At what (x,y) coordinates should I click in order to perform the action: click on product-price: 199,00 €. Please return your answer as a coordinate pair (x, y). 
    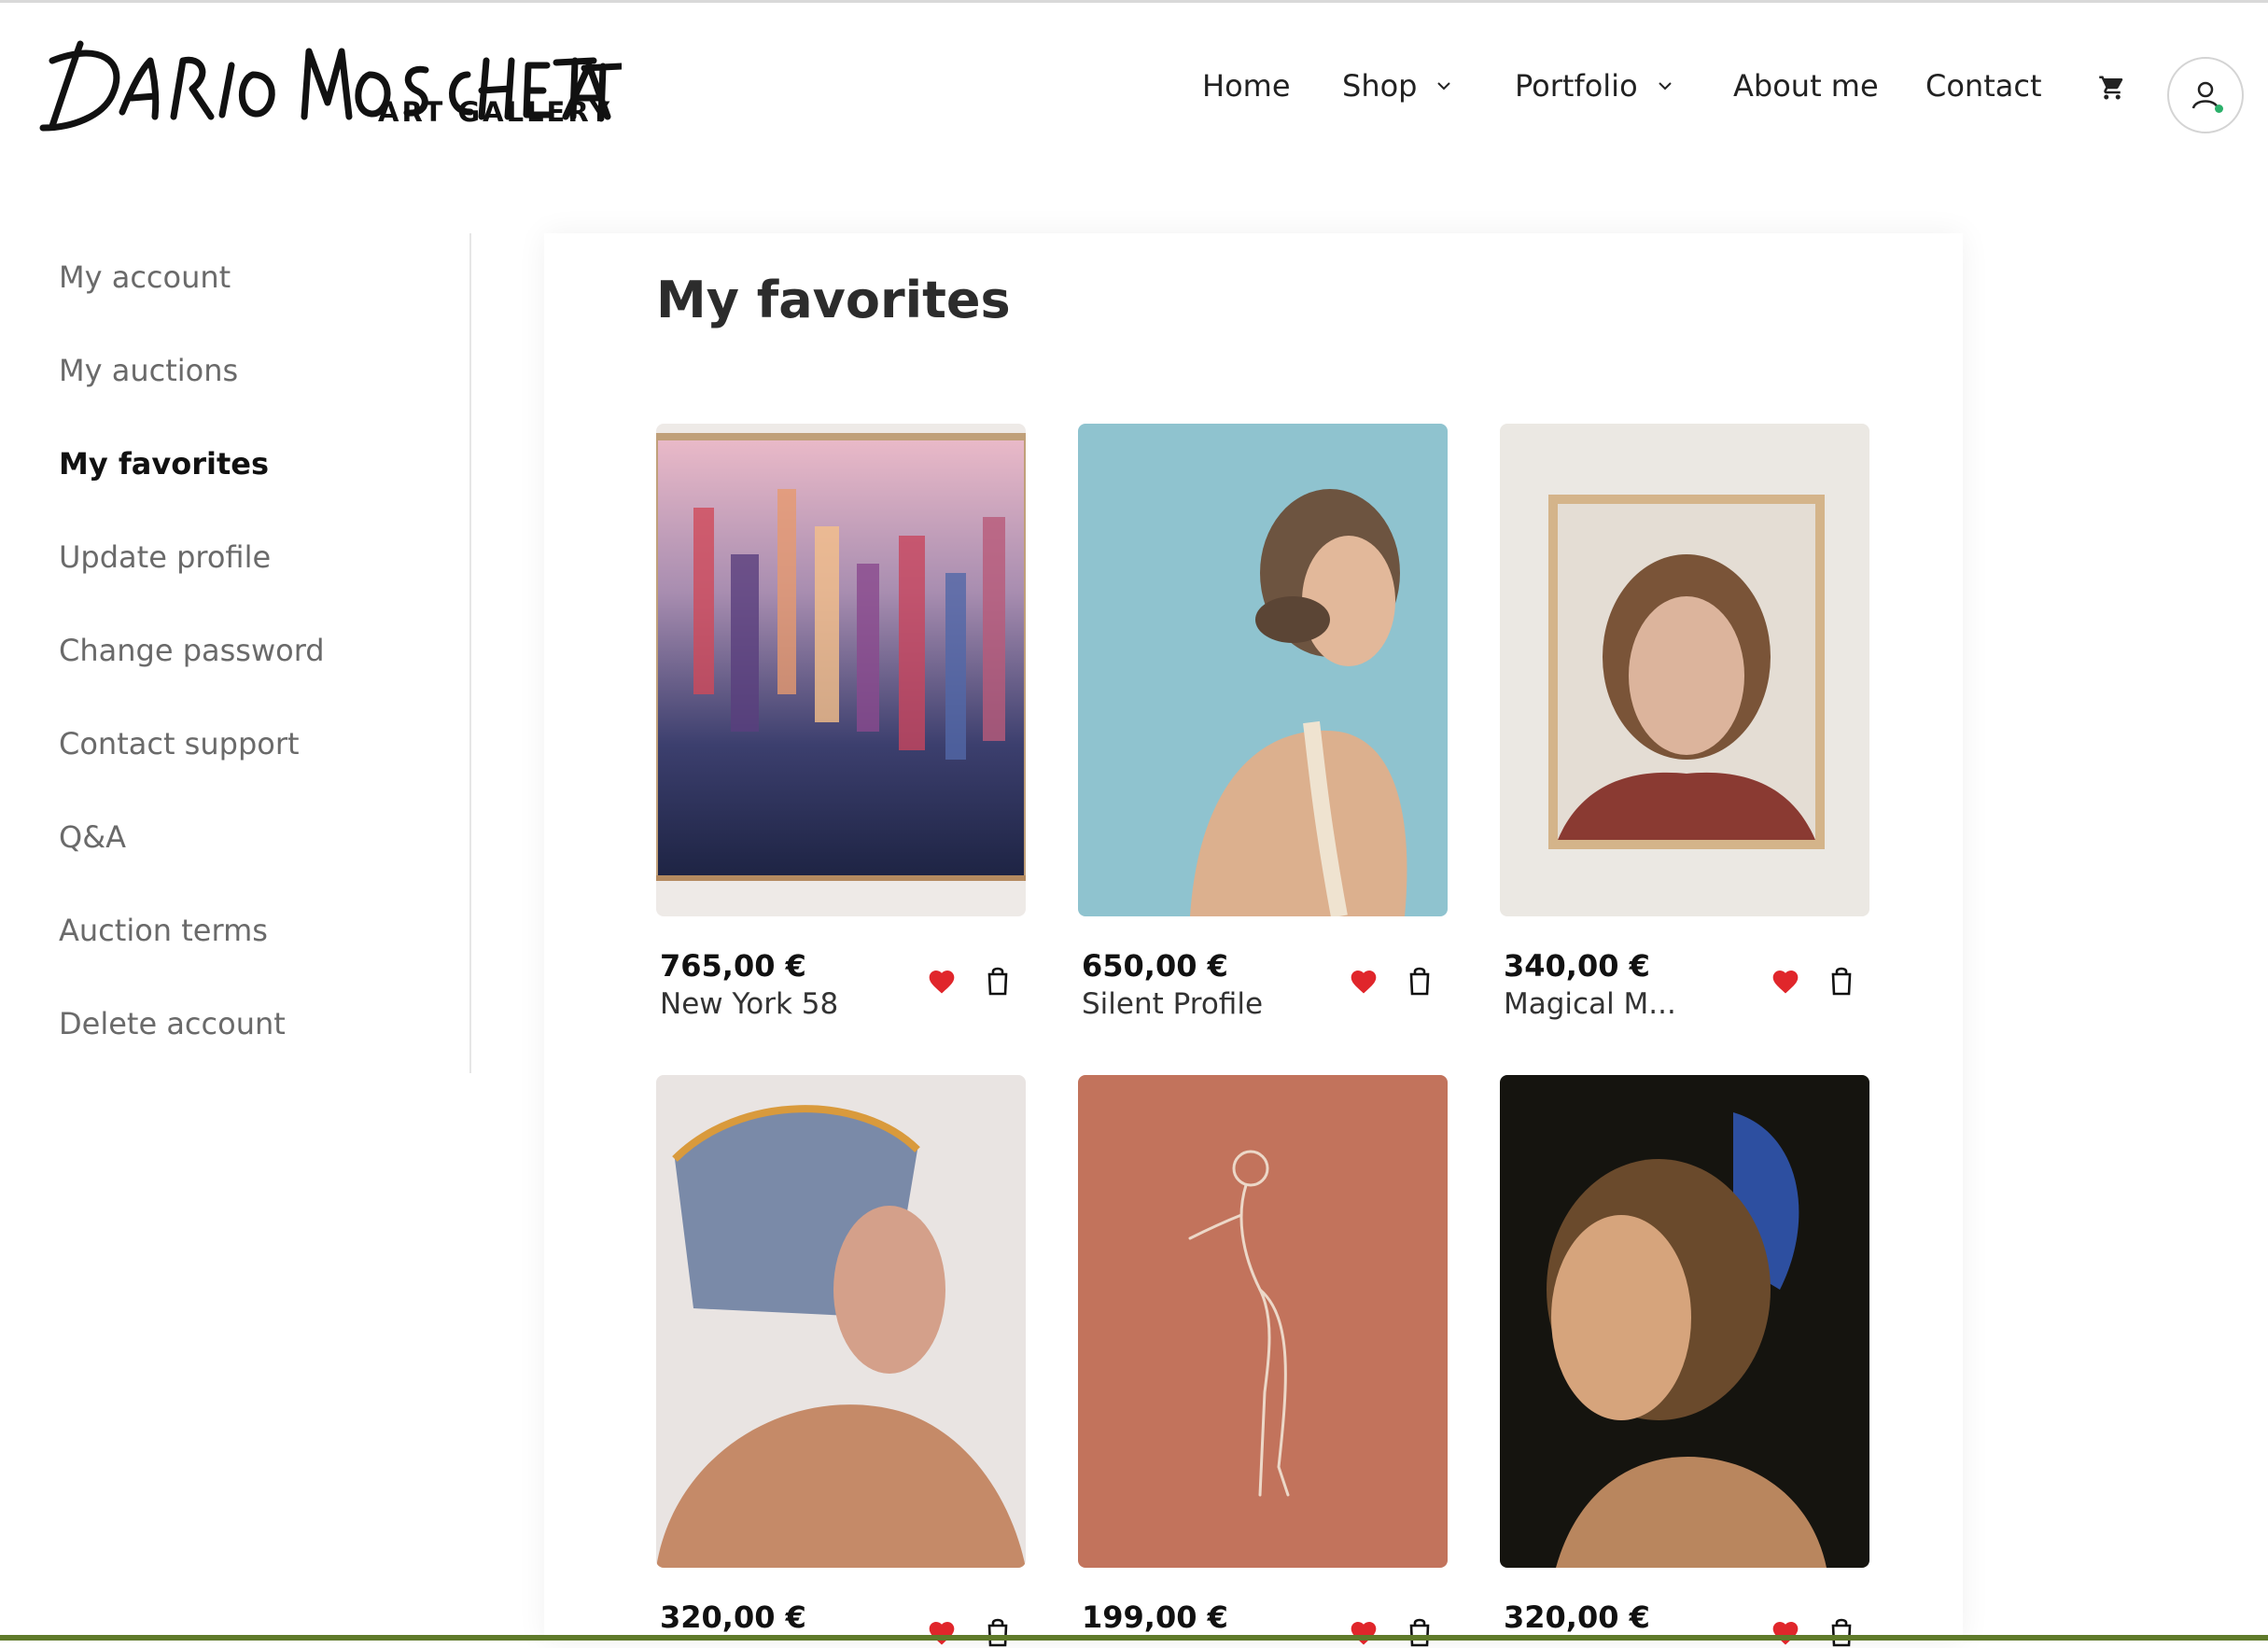
    Looking at the image, I should click on (1155, 1617).